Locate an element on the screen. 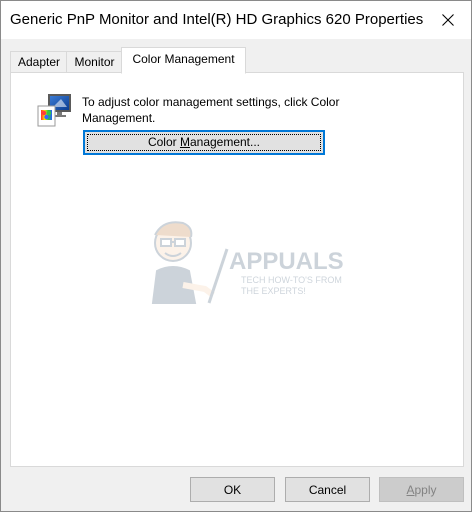 Image resolution: width=472 pixels, height=512 pixels. tab-adapter: Adapter is located at coordinates (39, 61).